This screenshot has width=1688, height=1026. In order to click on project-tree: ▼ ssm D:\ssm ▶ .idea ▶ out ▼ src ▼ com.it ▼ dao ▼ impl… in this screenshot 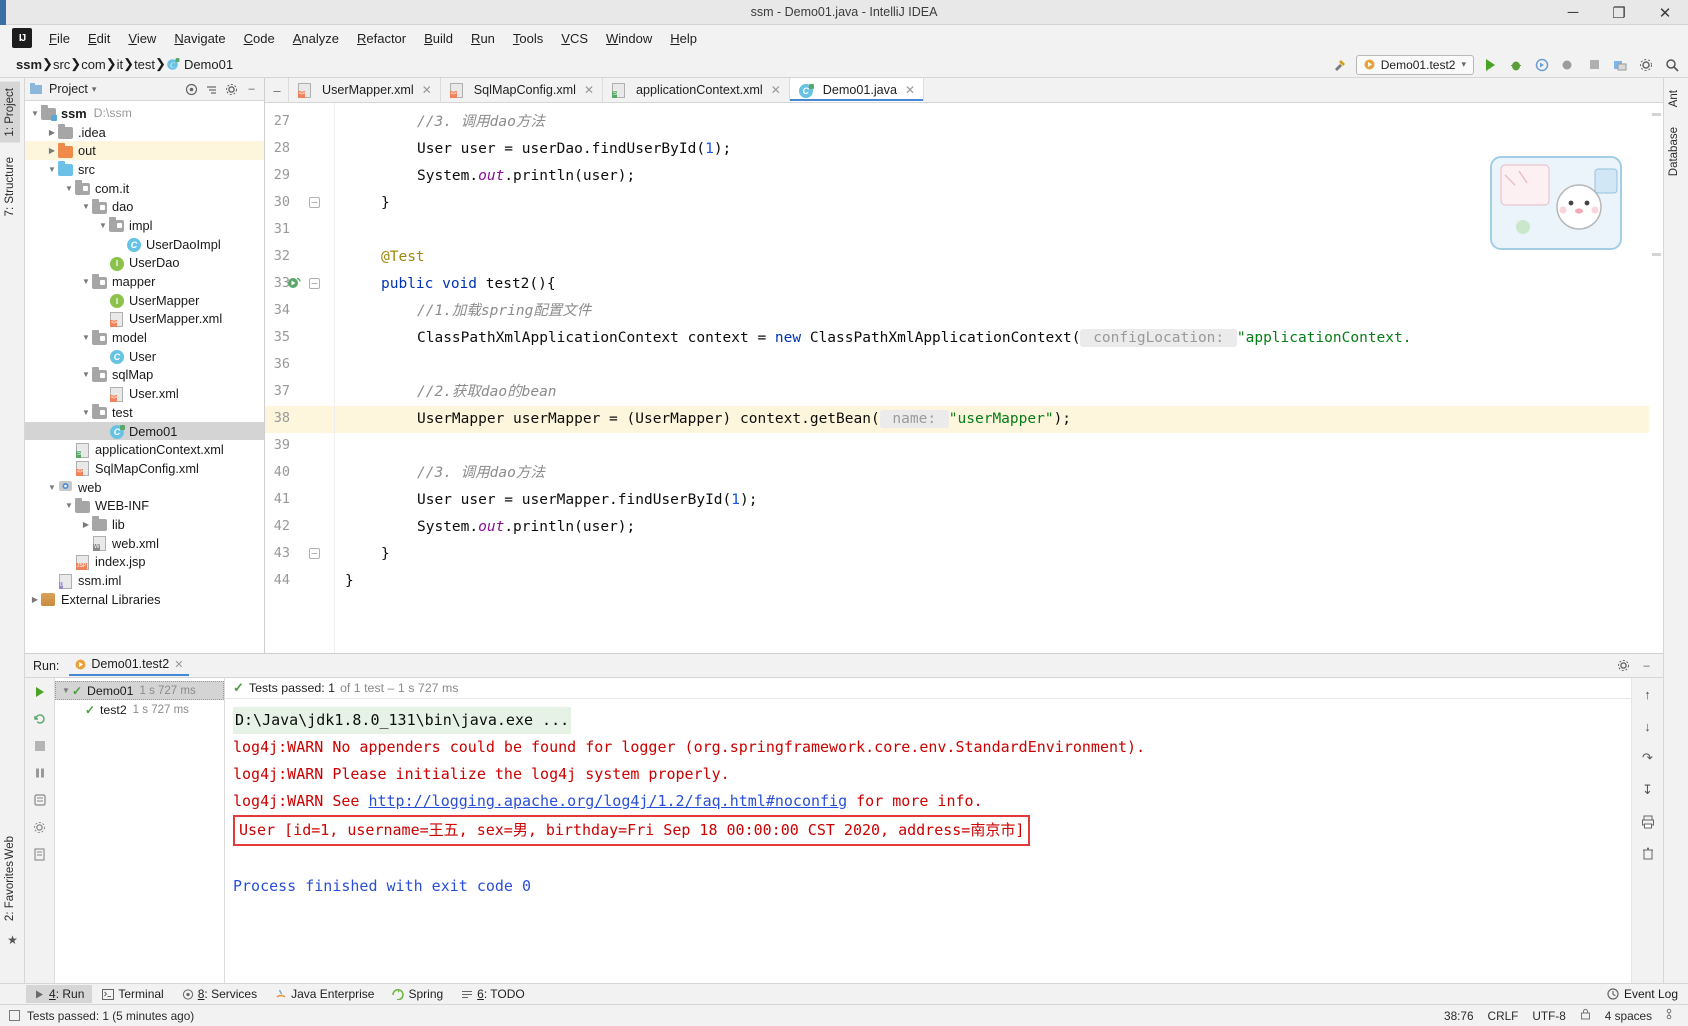, I will do `click(144, 398)`.